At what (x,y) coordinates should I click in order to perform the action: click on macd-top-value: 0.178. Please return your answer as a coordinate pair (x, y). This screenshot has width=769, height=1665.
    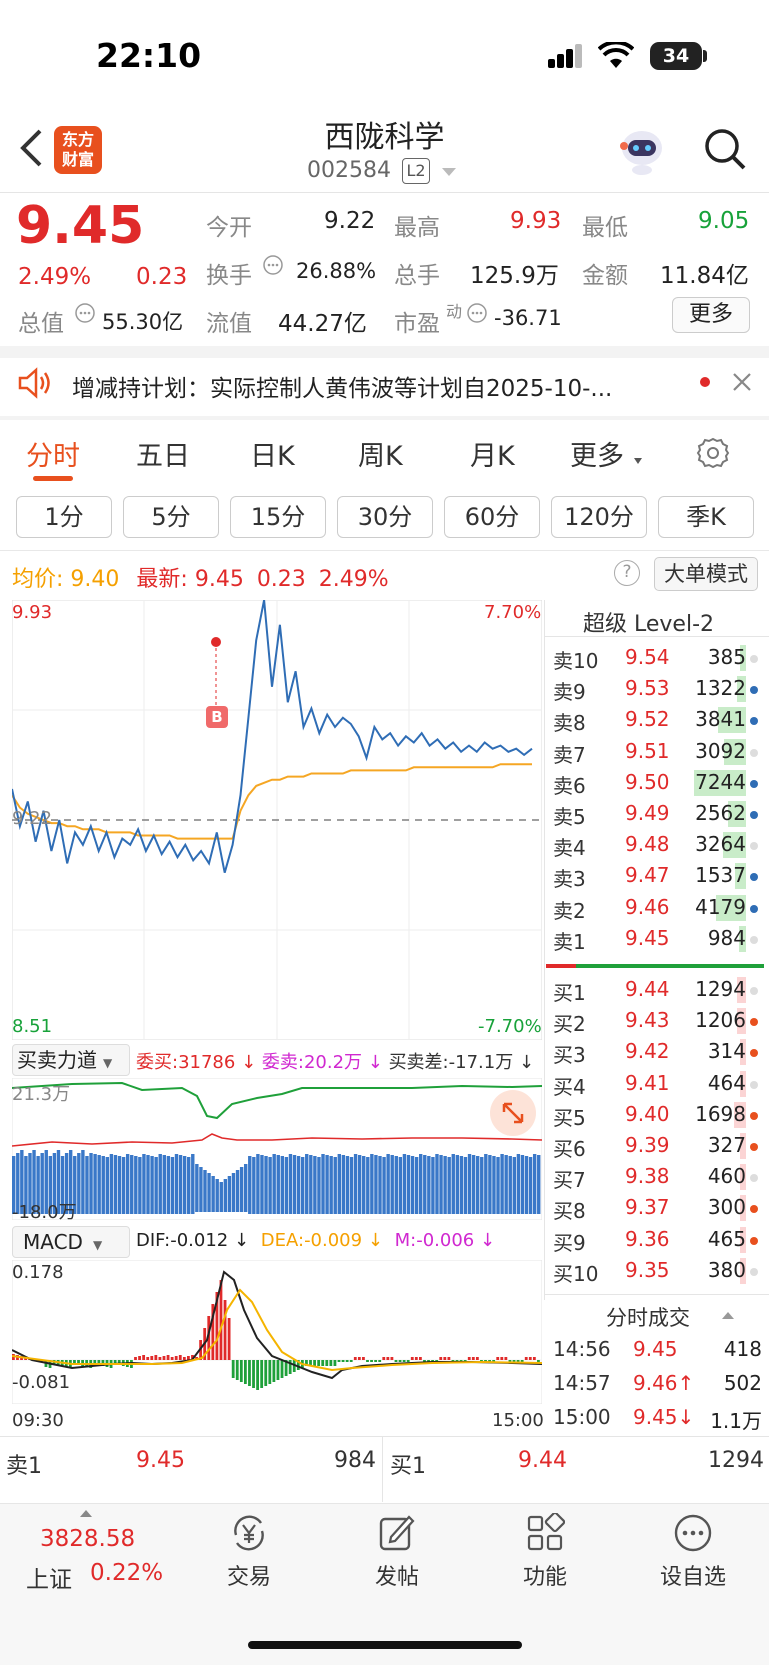
    Looking at the image, I should click on (38, 1272).